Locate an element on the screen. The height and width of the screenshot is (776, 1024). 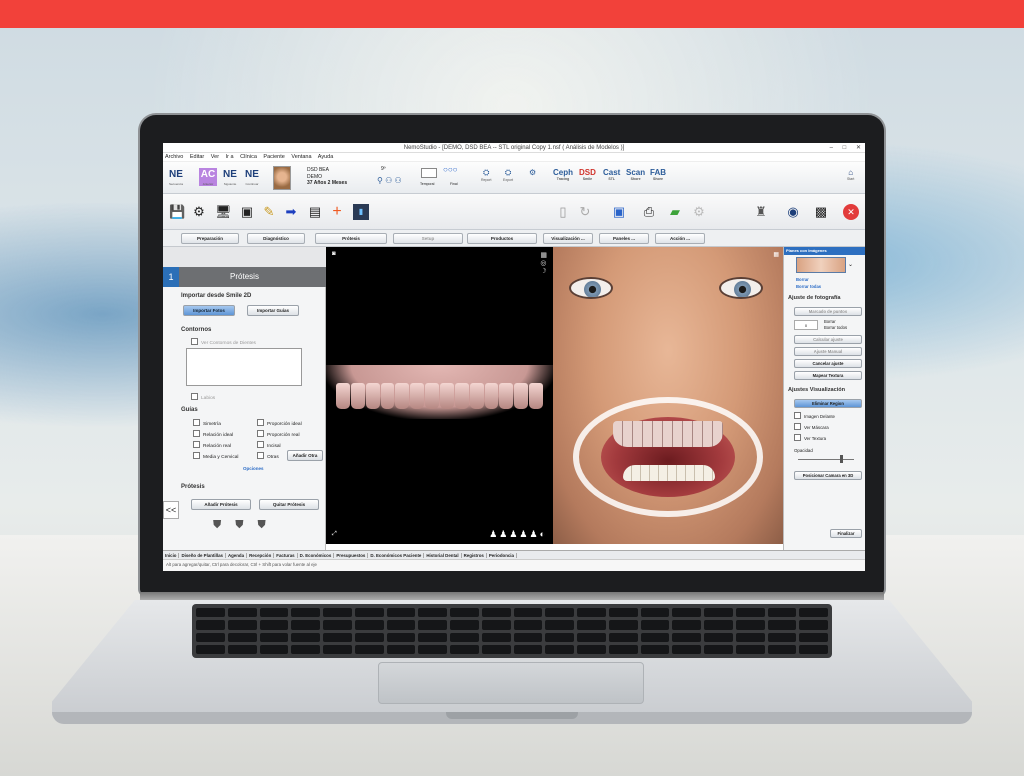
borrar-todas-link: Borrar todas is located at coordinates (808, 286).